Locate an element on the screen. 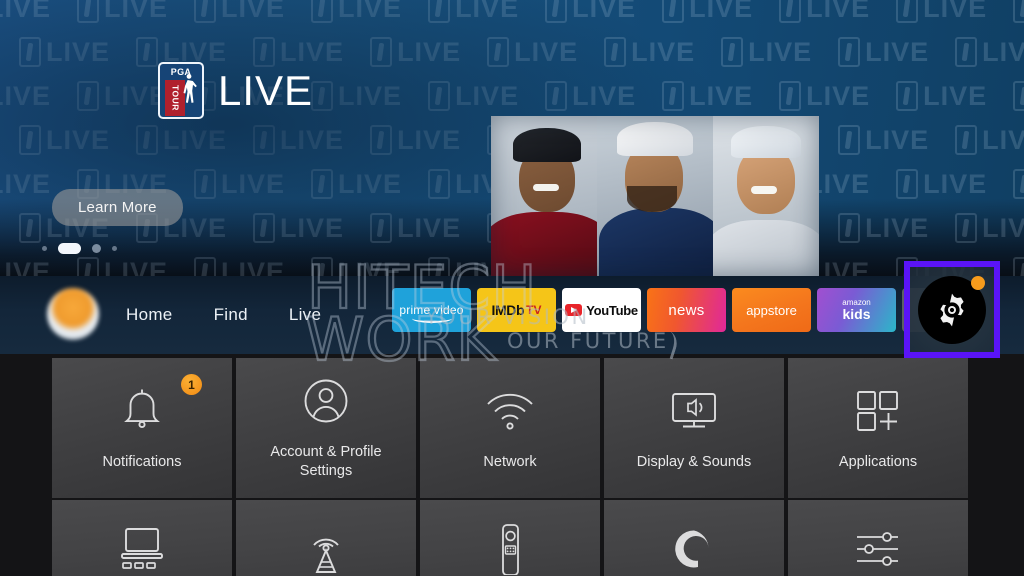 The height and width of the screenshot is (576, 1024). wifi-icon is located at coordinates (510, 411).